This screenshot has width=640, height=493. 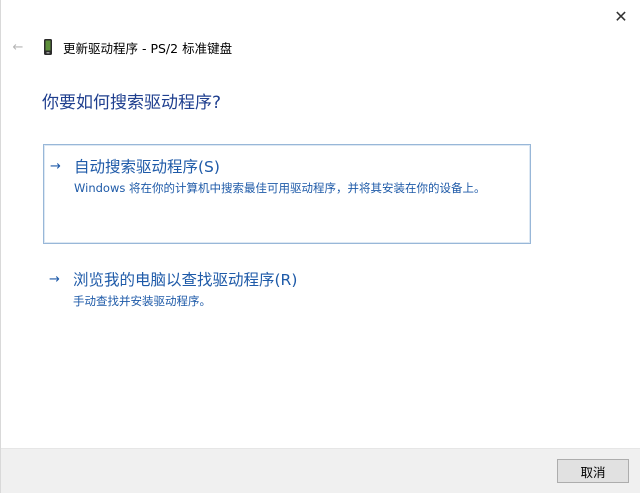 What do you see at coordinates (48, 47) in the screenshot?
I see `keyboard-device-icon` at bounding box center [48, 47].